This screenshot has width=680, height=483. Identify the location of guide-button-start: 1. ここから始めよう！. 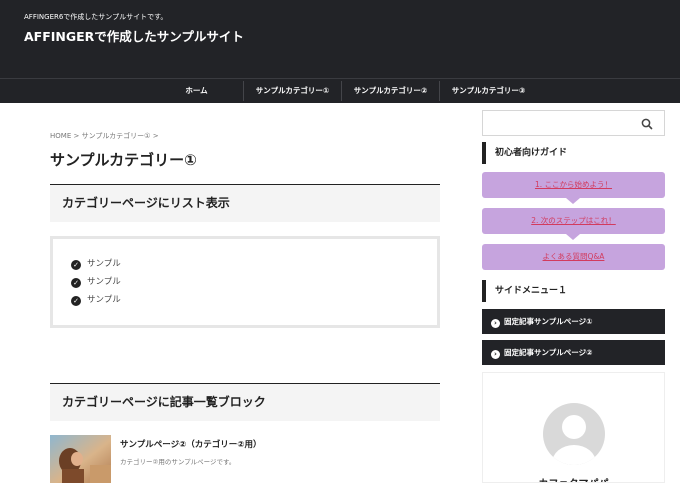
(573, 185).